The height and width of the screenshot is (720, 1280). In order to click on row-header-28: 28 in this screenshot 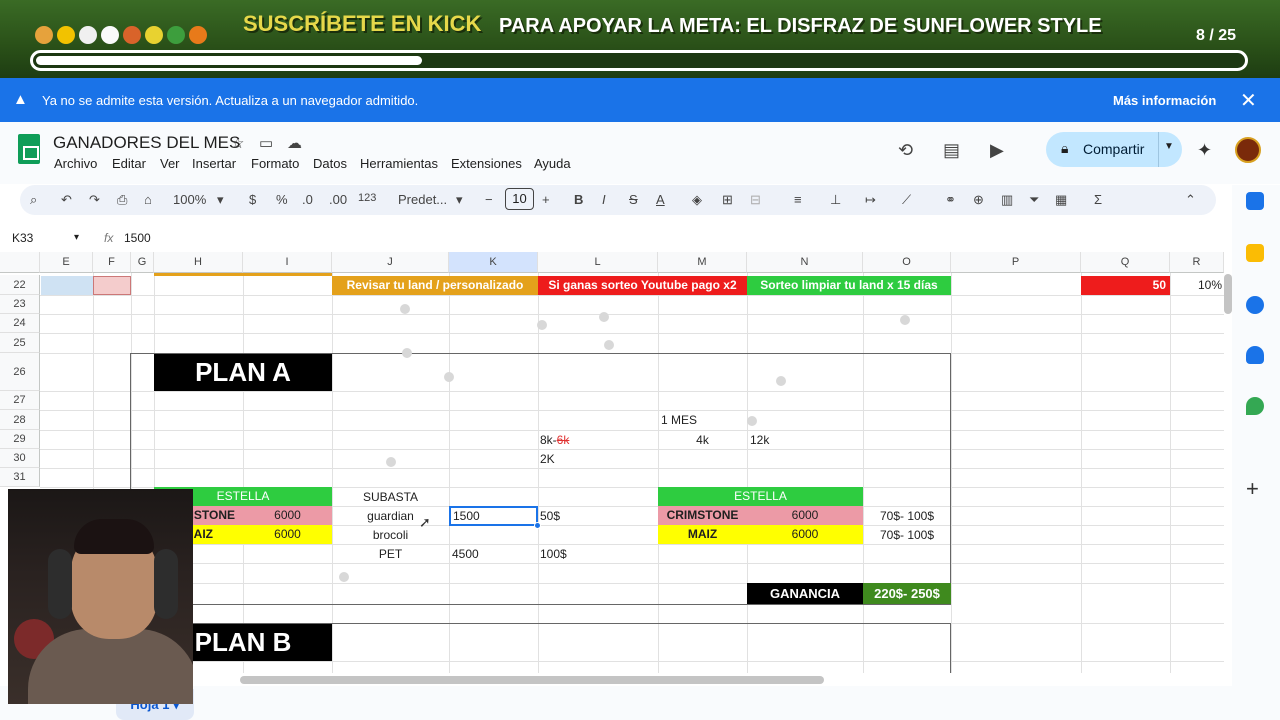, I will do `click(20, 420)`.